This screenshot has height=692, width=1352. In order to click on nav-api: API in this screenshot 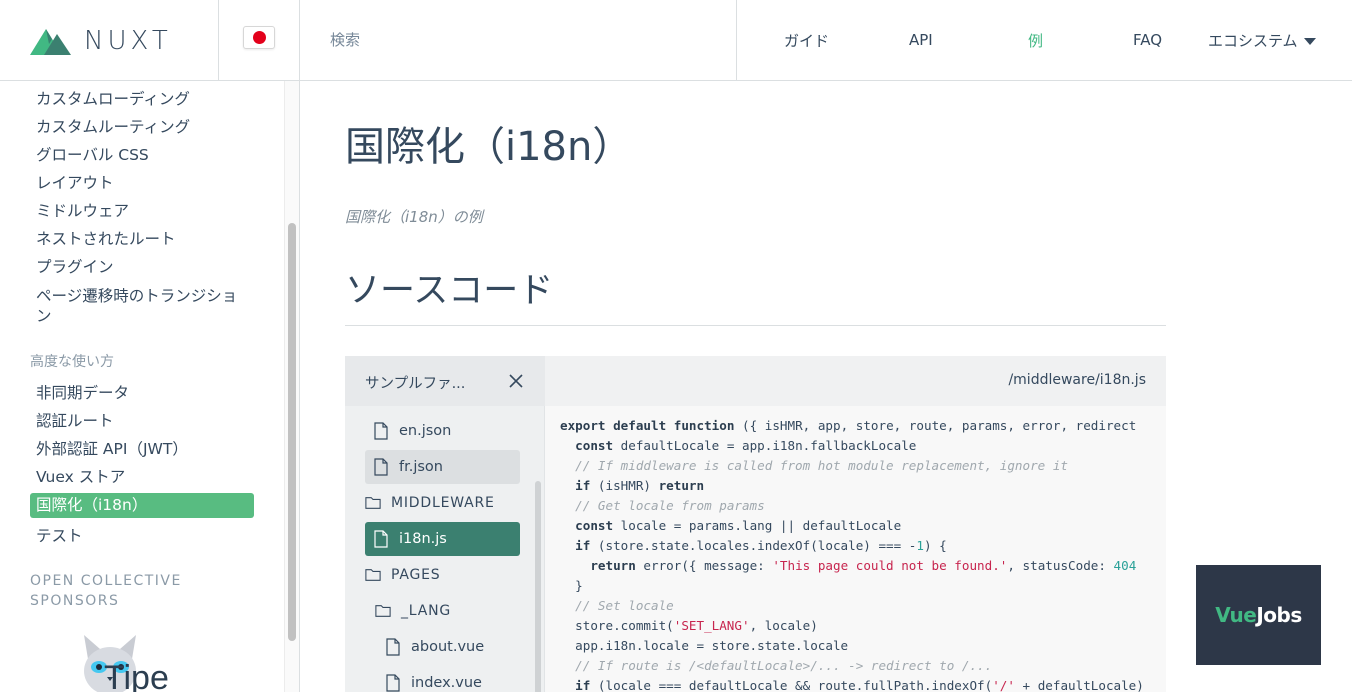, I will do `click(921, 40)`.